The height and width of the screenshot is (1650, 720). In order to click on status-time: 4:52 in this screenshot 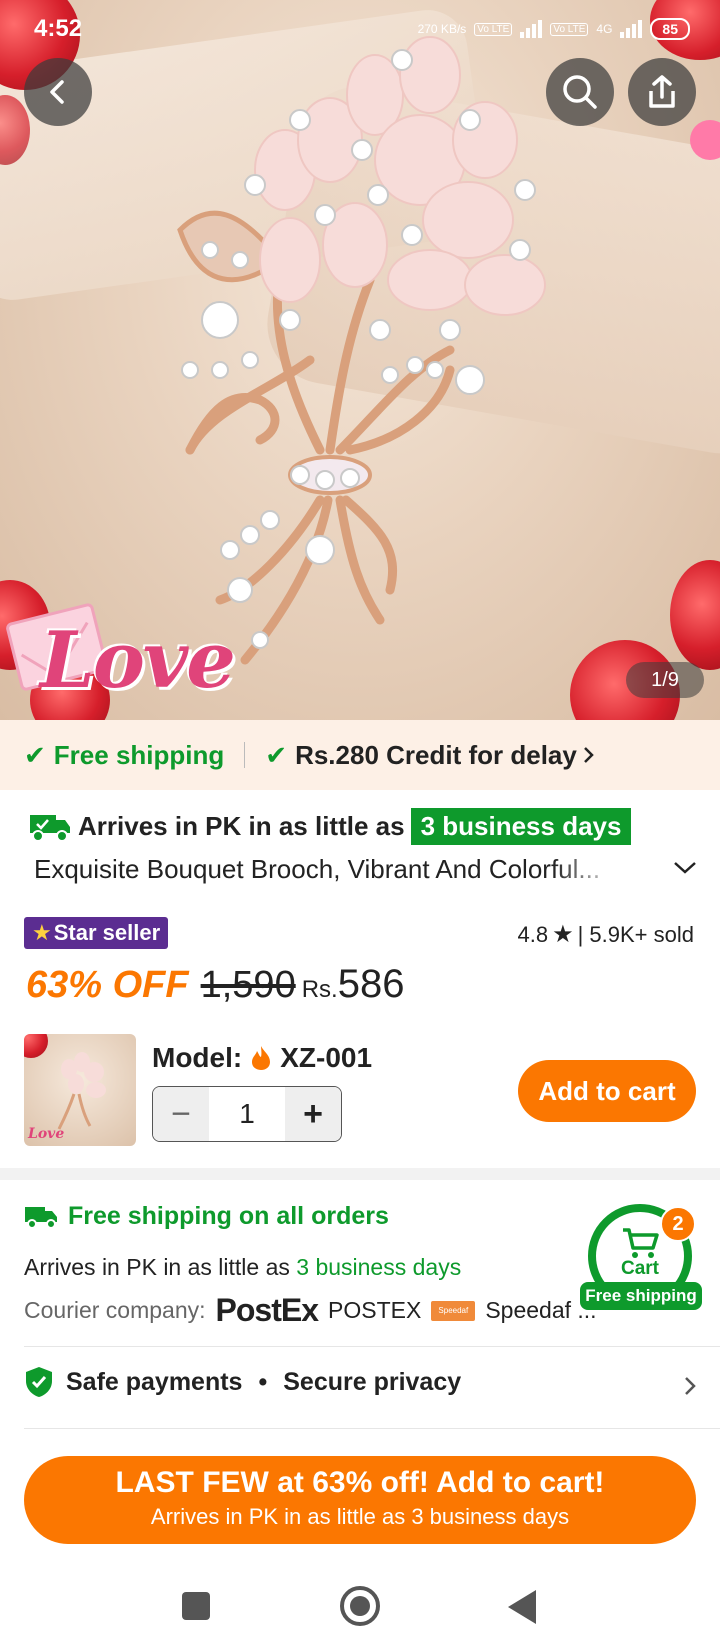, I will do `click(58, 28)`.